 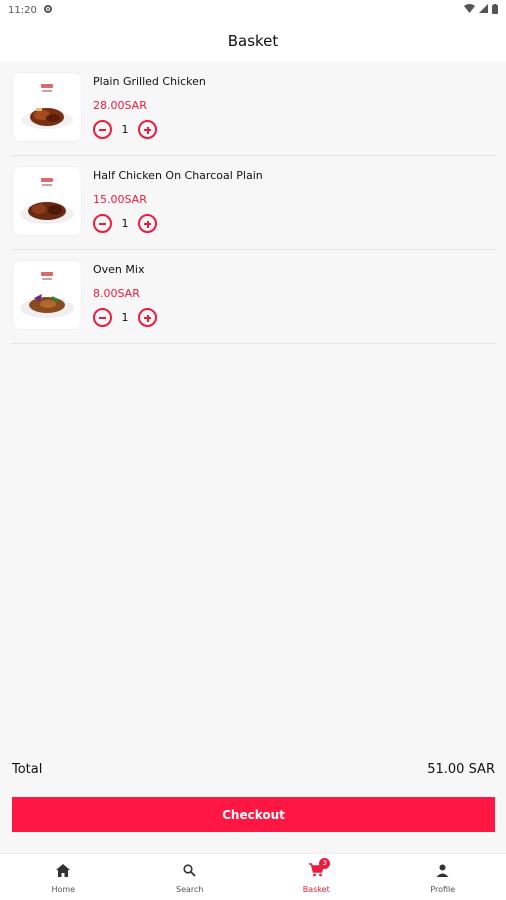 What do you see at coordinates (461, 769) in the screenshot?
I see `total-value: 51.00 SAR` at bounding box center [461, 769].